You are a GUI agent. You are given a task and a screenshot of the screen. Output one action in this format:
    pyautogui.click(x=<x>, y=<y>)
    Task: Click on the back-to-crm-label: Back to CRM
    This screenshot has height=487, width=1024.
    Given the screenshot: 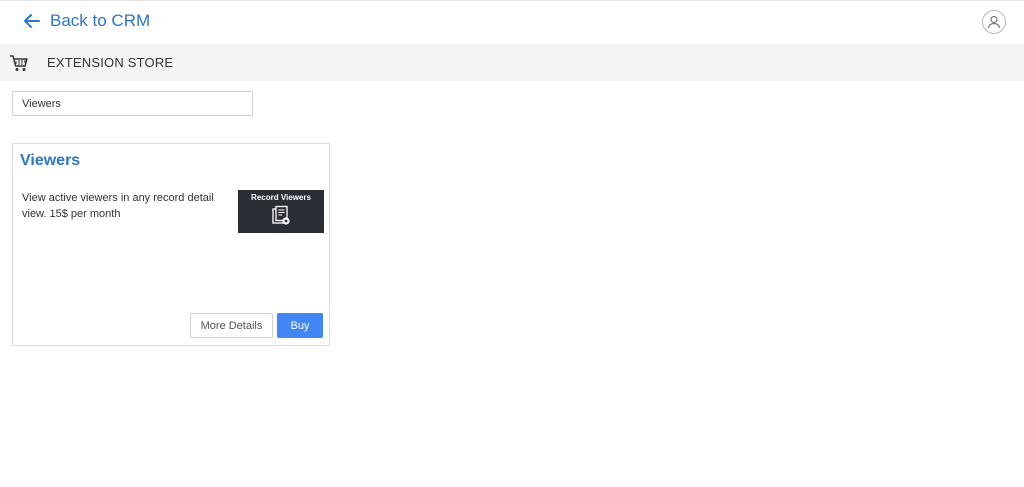 What is the action you would take?
    pyautogui.click(x=100, y=20)
    